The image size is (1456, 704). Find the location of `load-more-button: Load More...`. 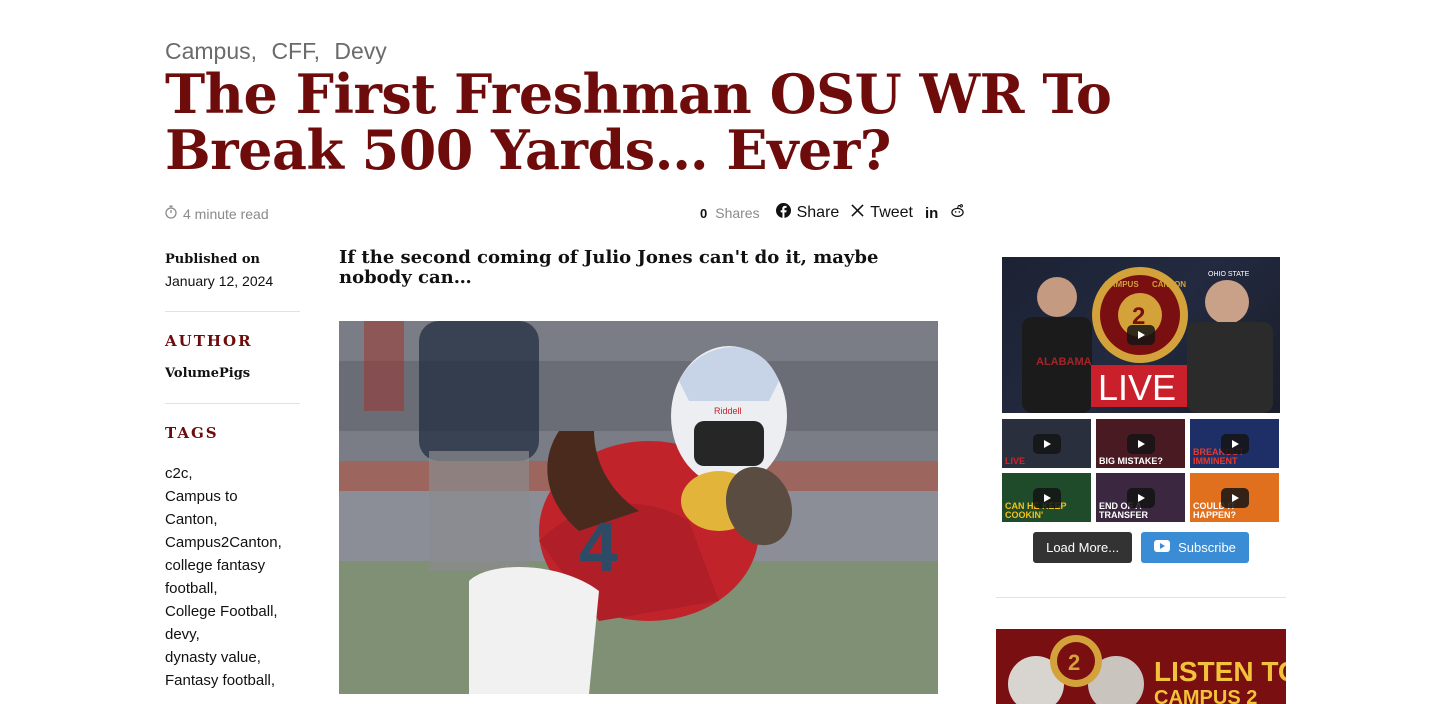

load-more-button: Load More... is located at coordinates (1083, 547).